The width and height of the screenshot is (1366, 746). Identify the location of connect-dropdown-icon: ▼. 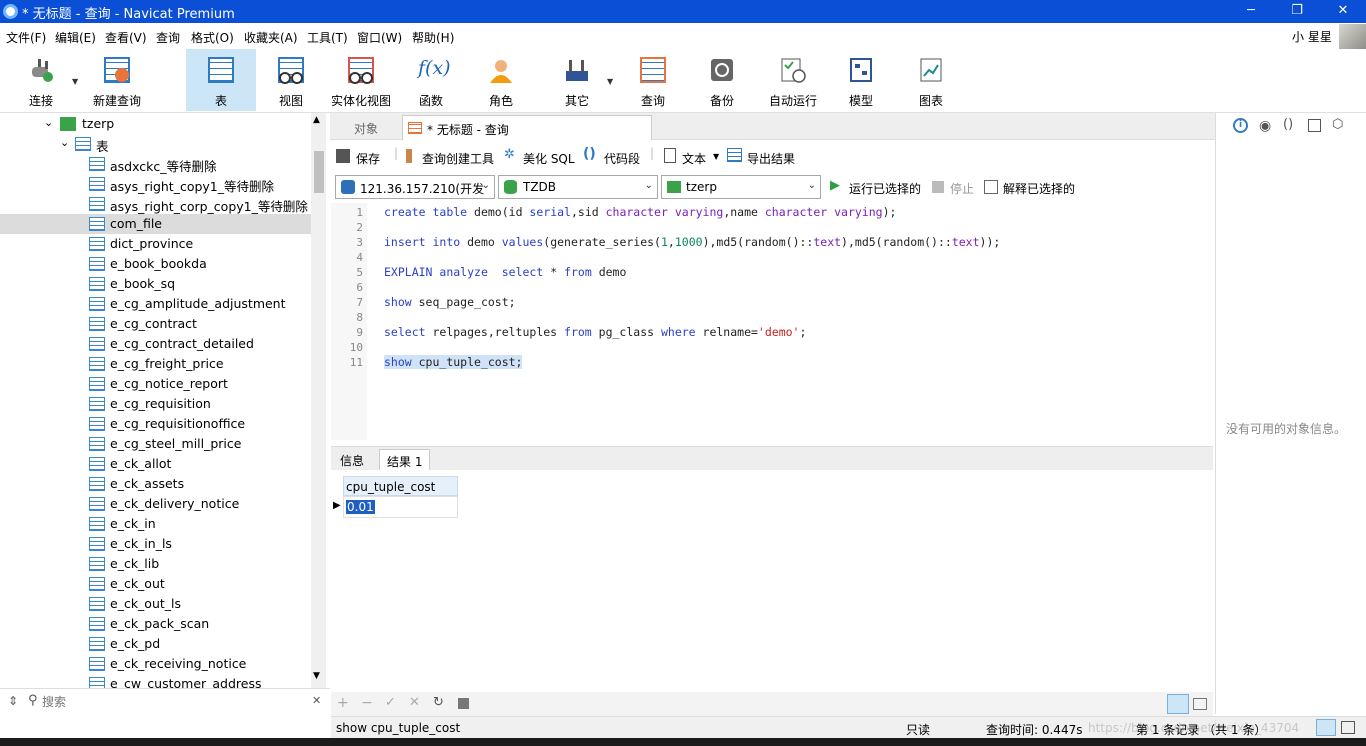
(75, 81).